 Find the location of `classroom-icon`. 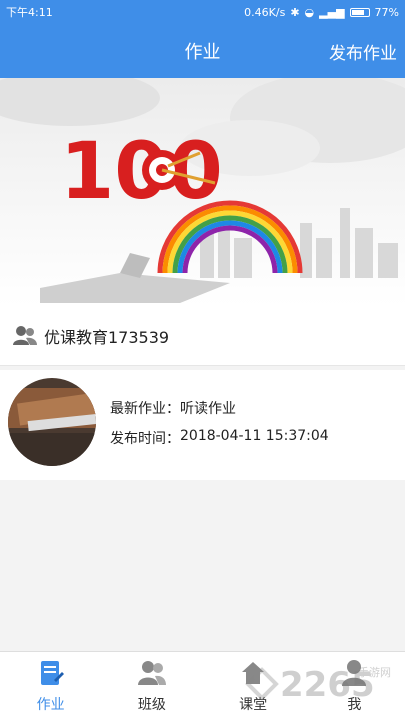

classroom-icon is located at coordinates (253, 673).